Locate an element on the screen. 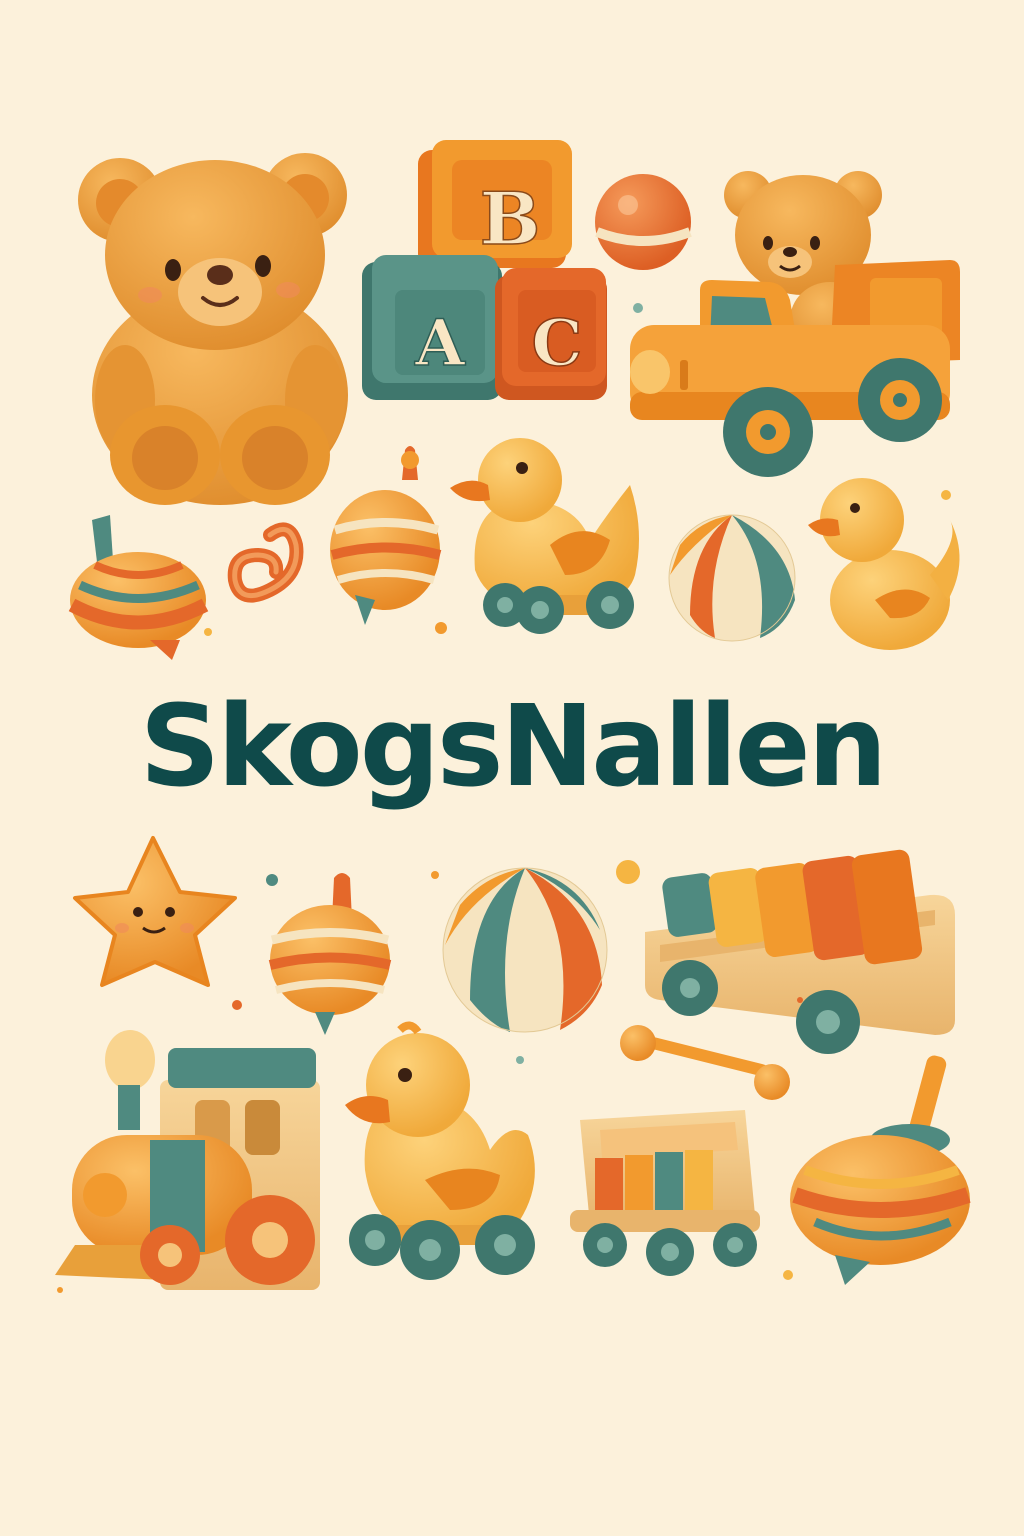 Image resolution: width=1024 pixels, height=1536 pixels. star-icon is located at coordinates (155, 911).